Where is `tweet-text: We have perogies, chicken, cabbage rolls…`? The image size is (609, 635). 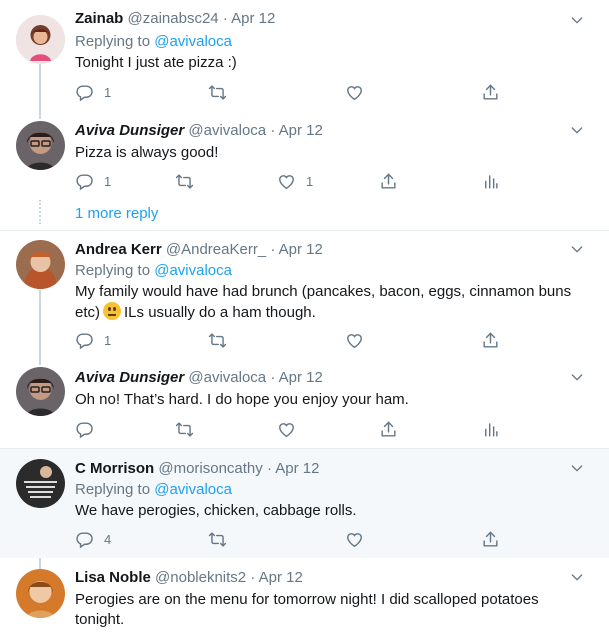 tweet-text: We have perogies, chicken, cabbage rolls… is located at coordinates (216, 510).